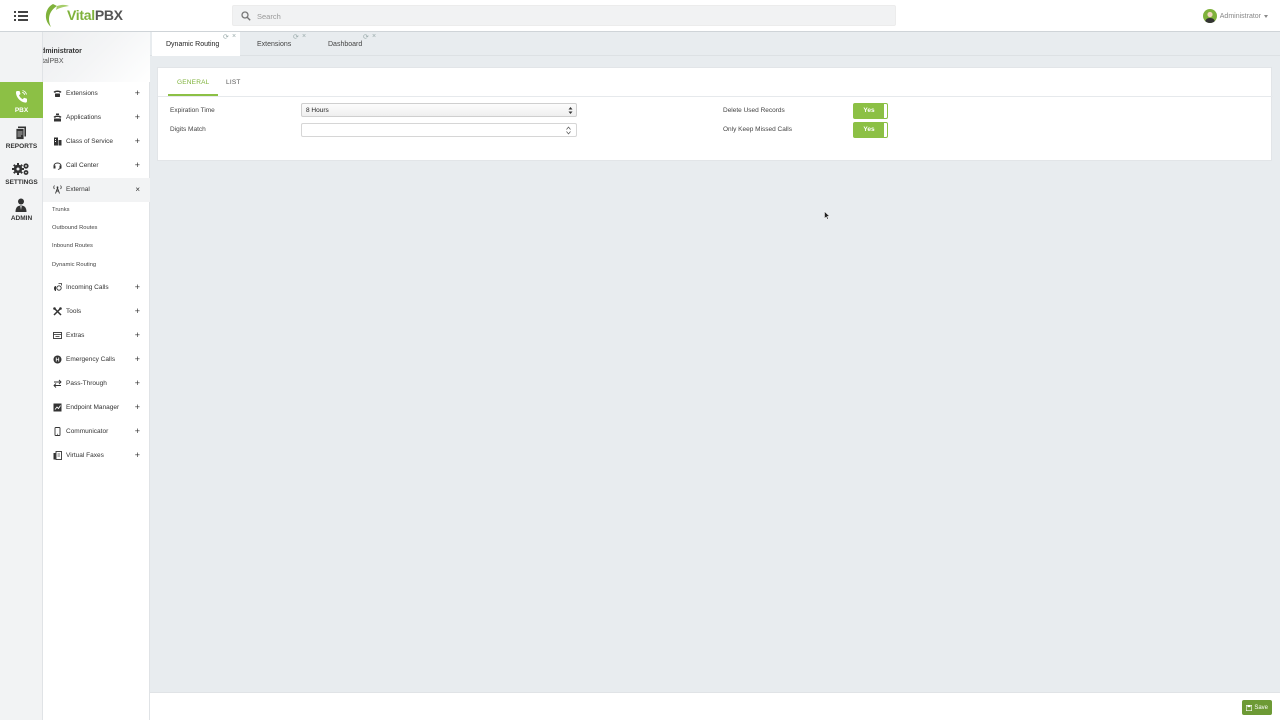 The height and width of the screenshot is (720, 1280). Describe the element at coordinates (84, 117) in the screenshot. I see `menu-label: Applications` at that location.